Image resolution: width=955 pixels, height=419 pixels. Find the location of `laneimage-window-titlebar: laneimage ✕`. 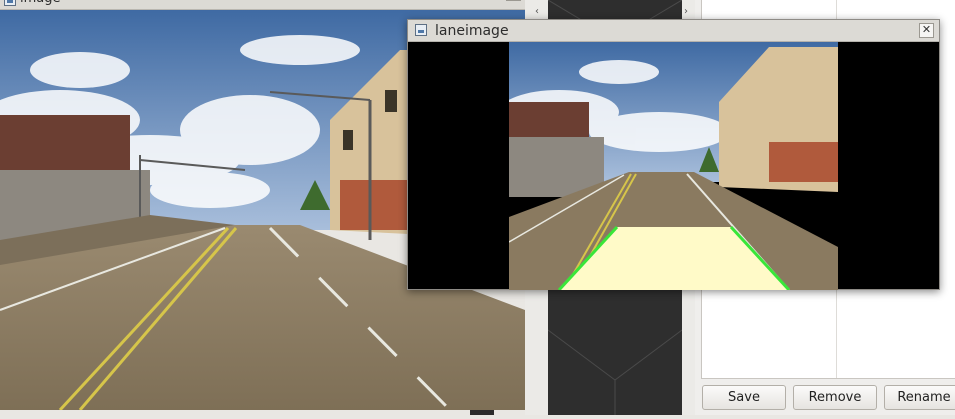

laneimage-window-titlebar: laneimage ✕ is located at coordinates (673, 31).